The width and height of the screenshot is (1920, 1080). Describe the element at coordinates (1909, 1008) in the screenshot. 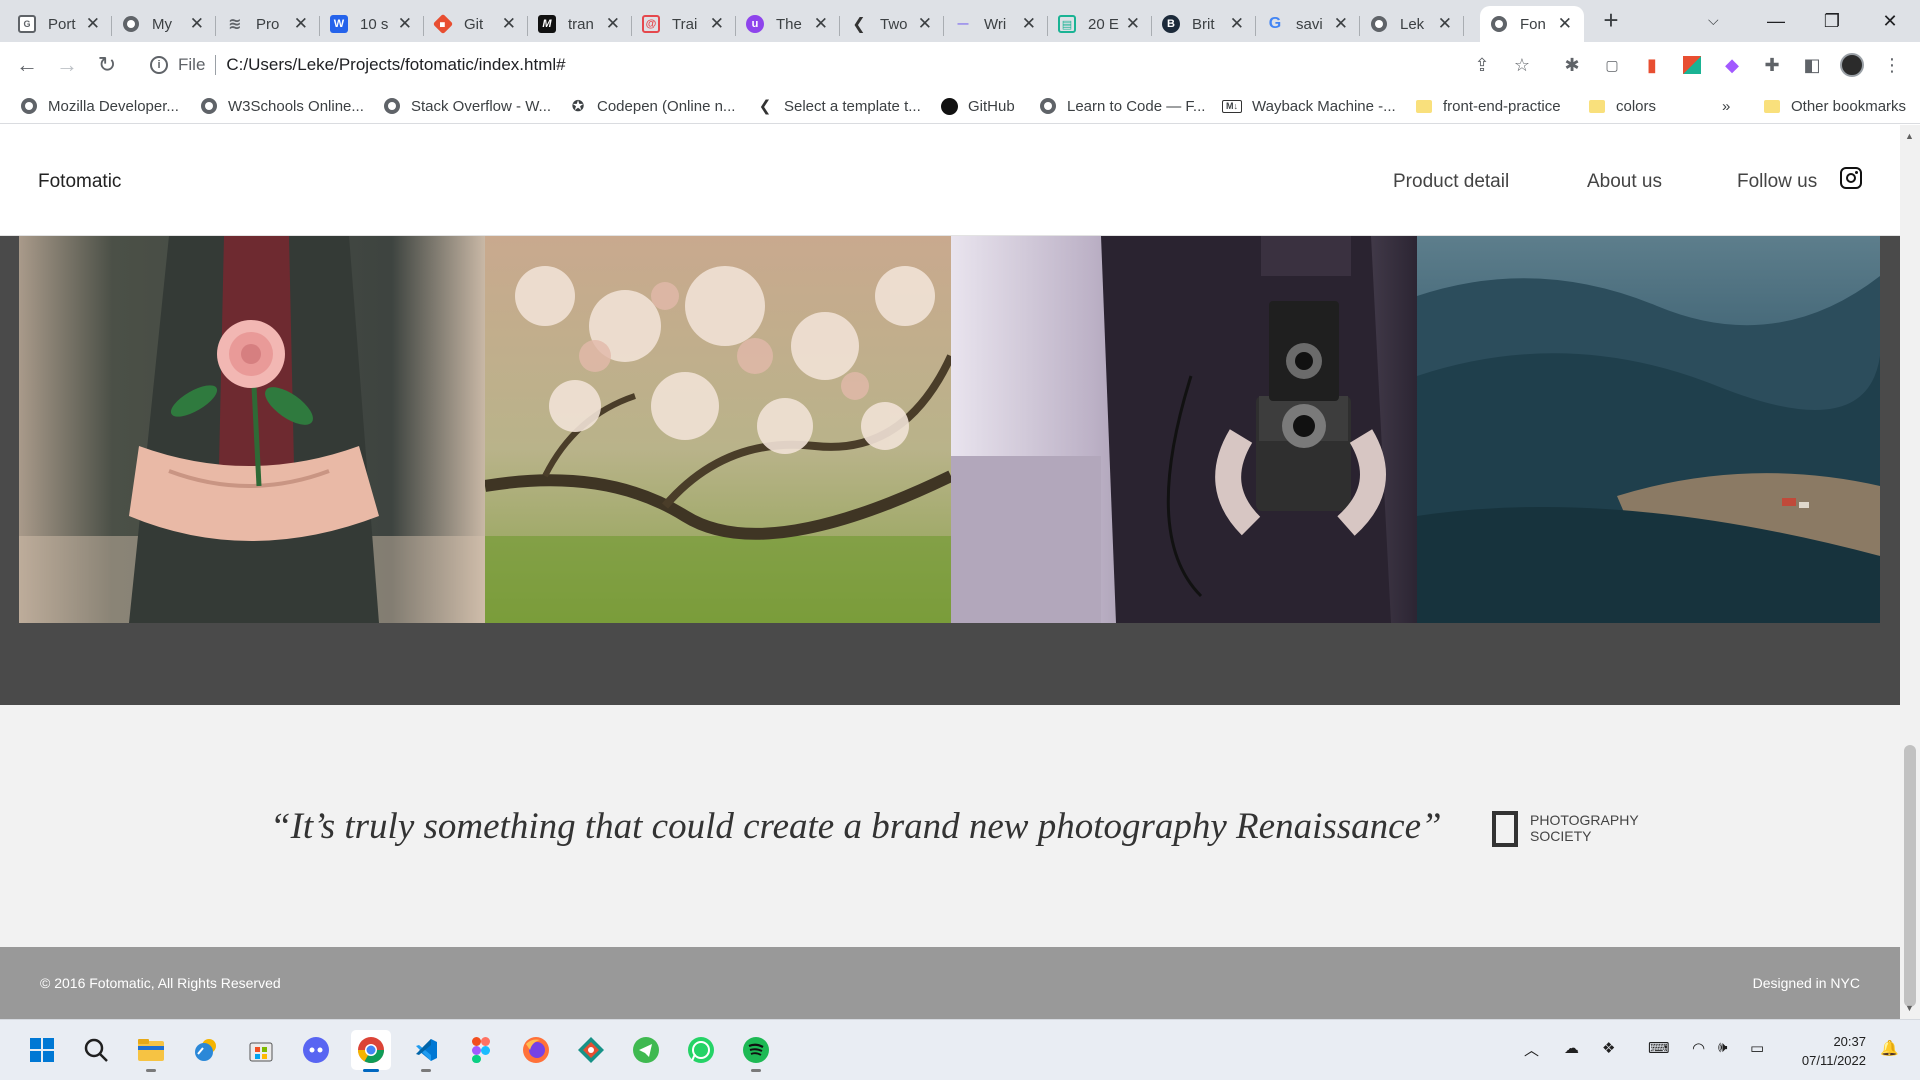

I see `scroll-down-arrow-icon: ▼` at that location.